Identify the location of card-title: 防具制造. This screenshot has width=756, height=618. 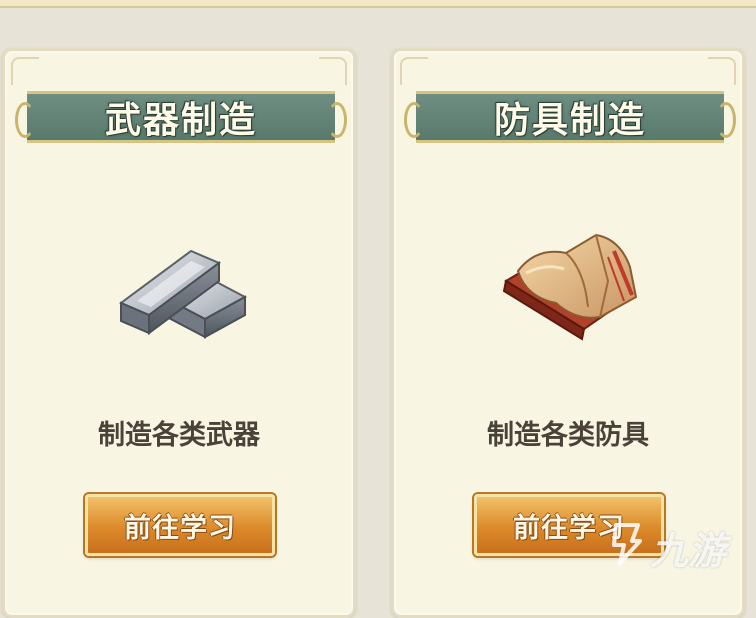
(569, 119).